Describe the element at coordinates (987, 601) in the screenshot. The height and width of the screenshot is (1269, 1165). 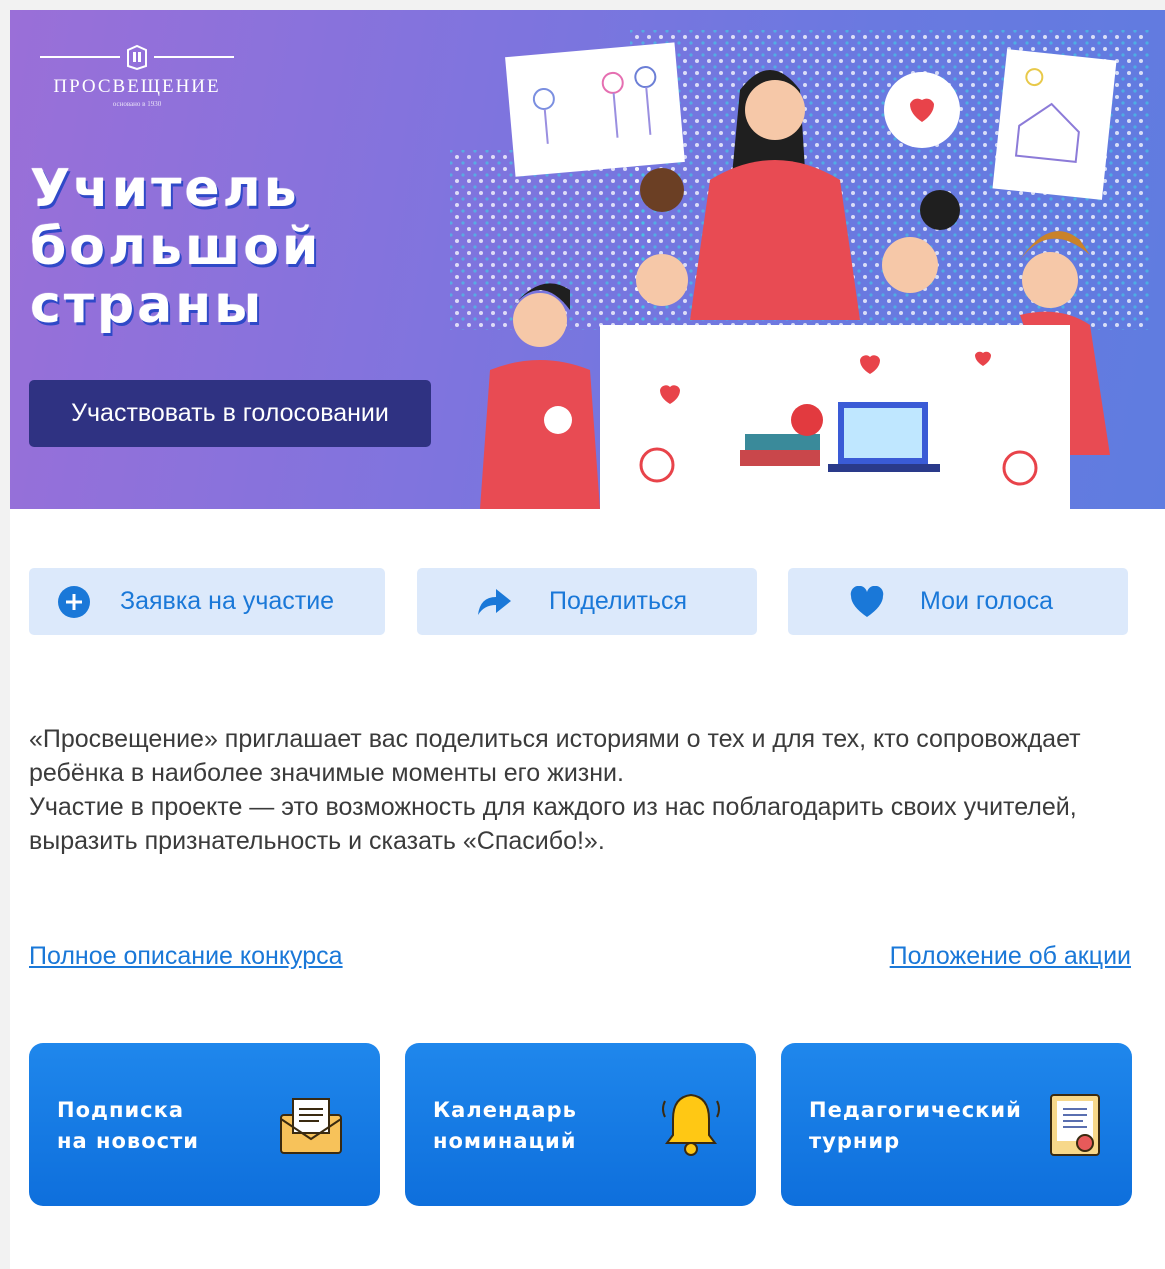
I see `my-votes-button-label: Мои голоса` at that location.